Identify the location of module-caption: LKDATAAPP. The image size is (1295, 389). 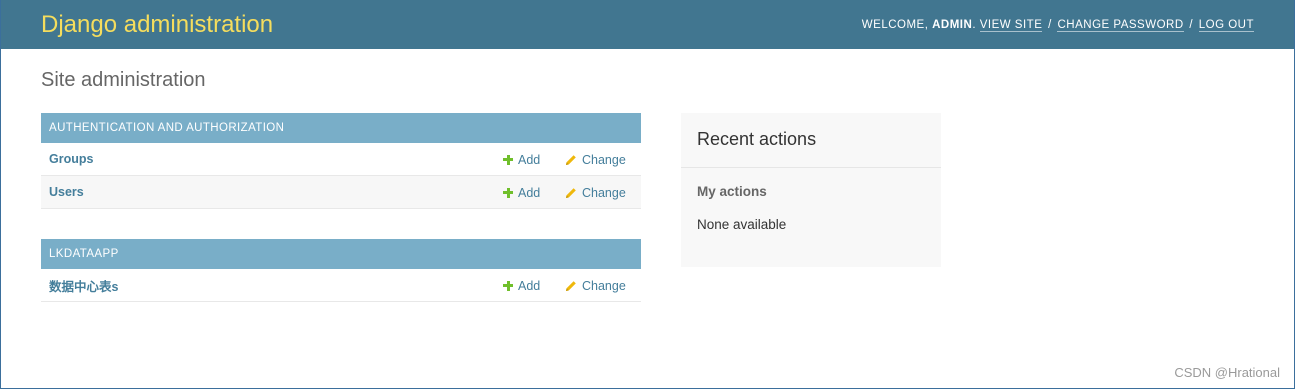
(341, 254).